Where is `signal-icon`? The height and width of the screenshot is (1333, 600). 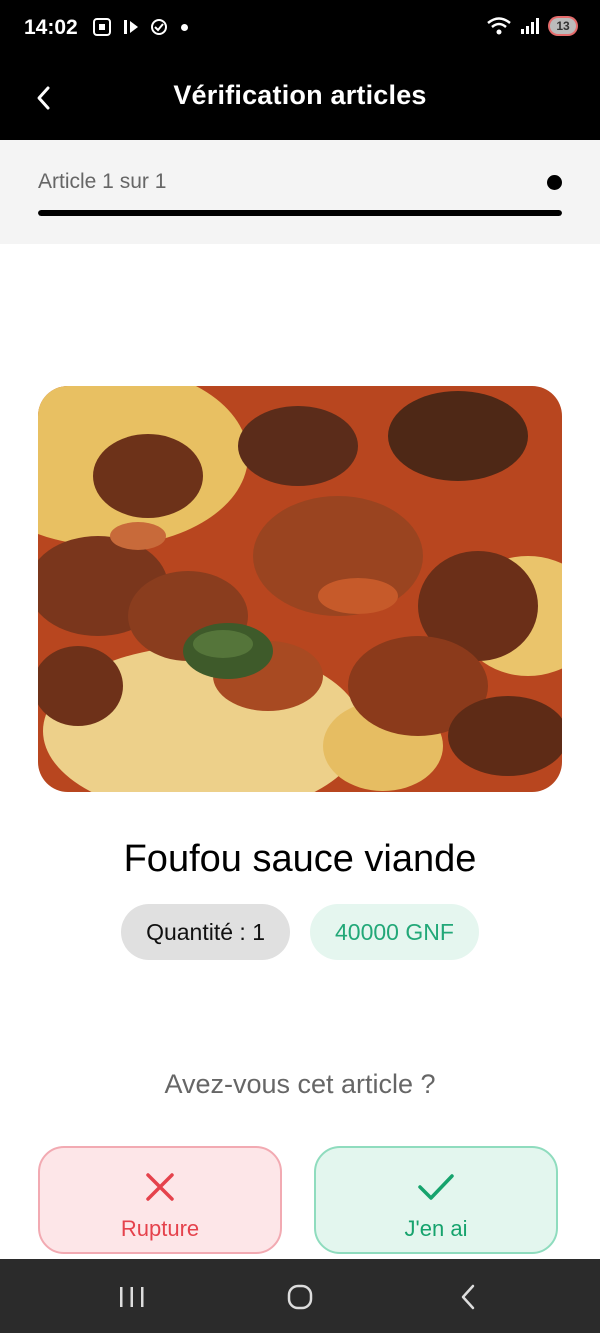
signal-icon is located at coordinates (530, 26).